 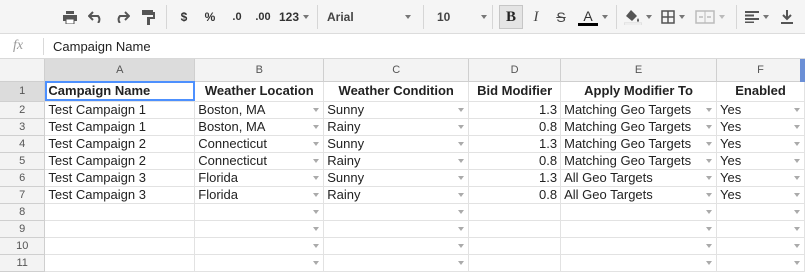 What do you see at coordinates (23, 246) in the screenshot?
I see `row-header: 10` at bounding box center [23, 246].